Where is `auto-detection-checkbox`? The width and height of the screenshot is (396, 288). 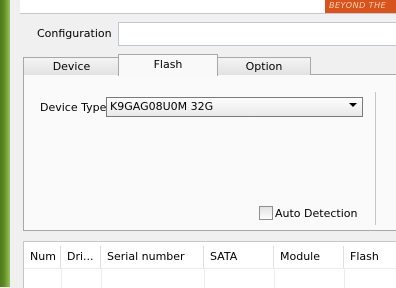
auto-detection-checkbox is located at coordinates (266, 213).